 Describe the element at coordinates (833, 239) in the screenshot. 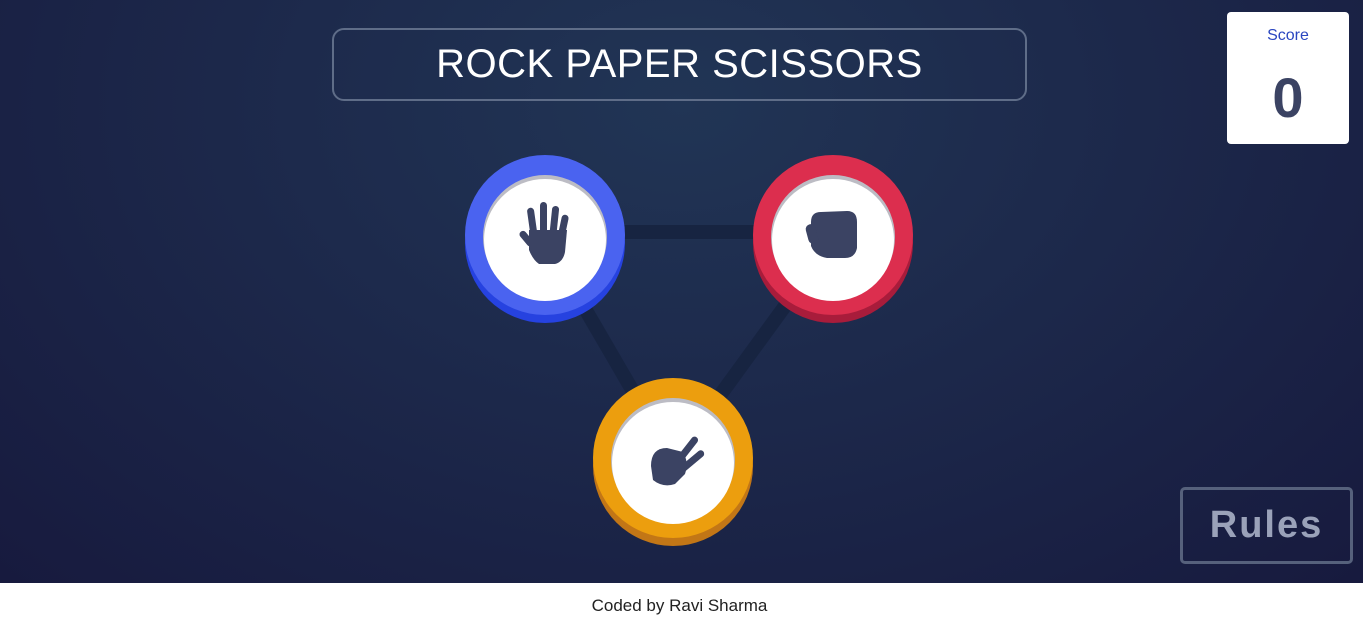

I see `rock-button` at that location.